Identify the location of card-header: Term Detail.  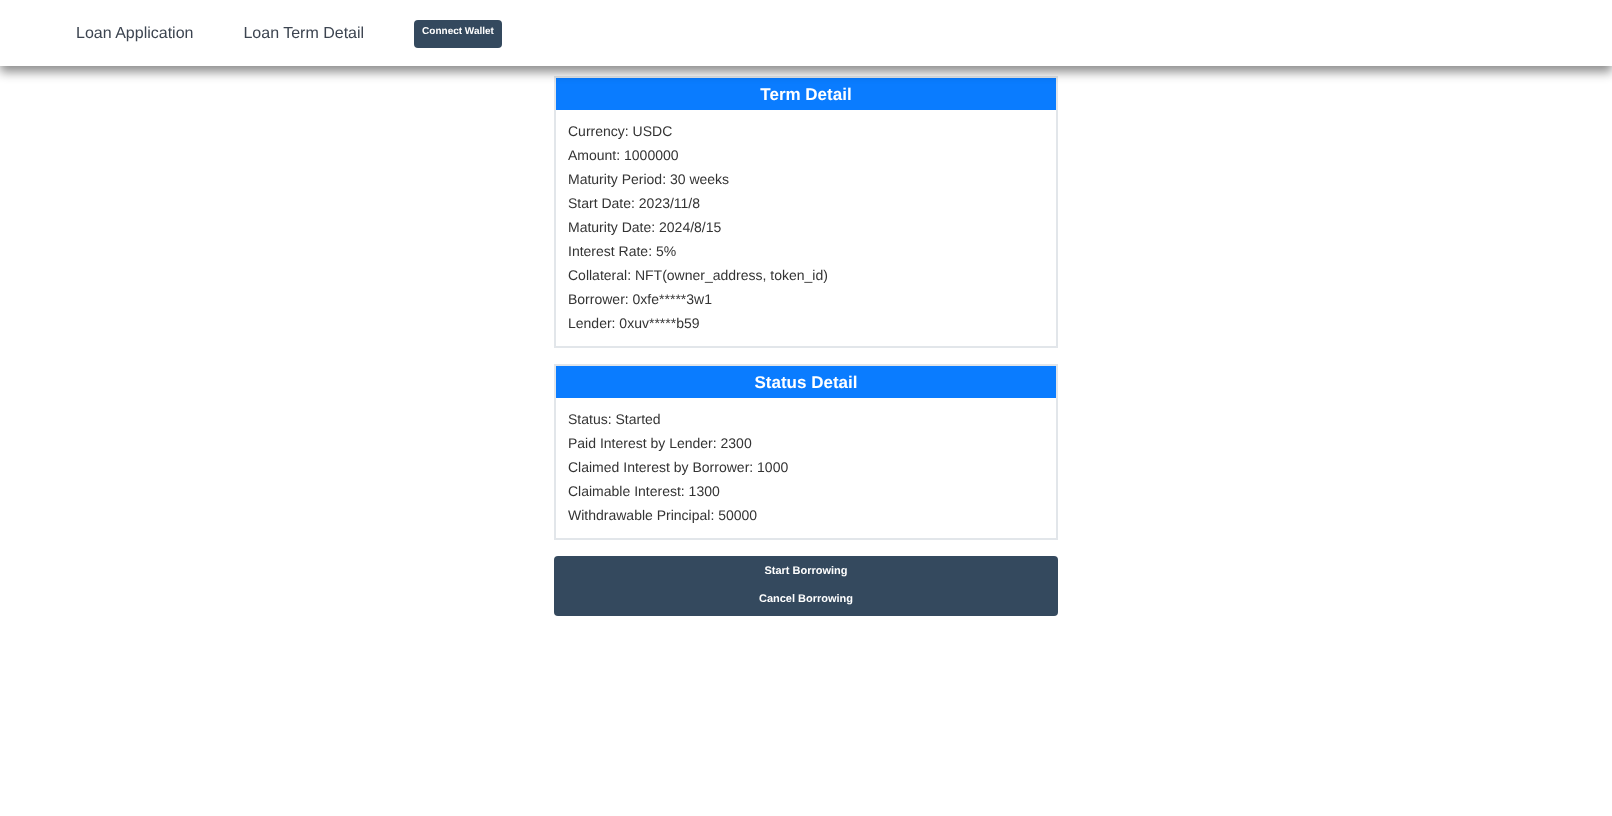
(806, 94).